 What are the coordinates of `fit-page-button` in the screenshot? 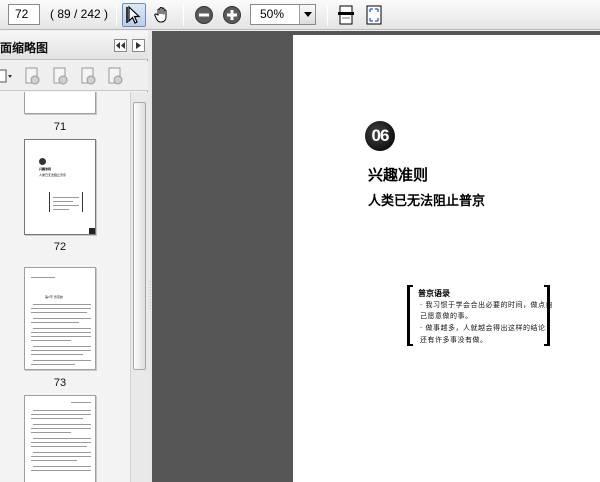 It's located at (374, 15).